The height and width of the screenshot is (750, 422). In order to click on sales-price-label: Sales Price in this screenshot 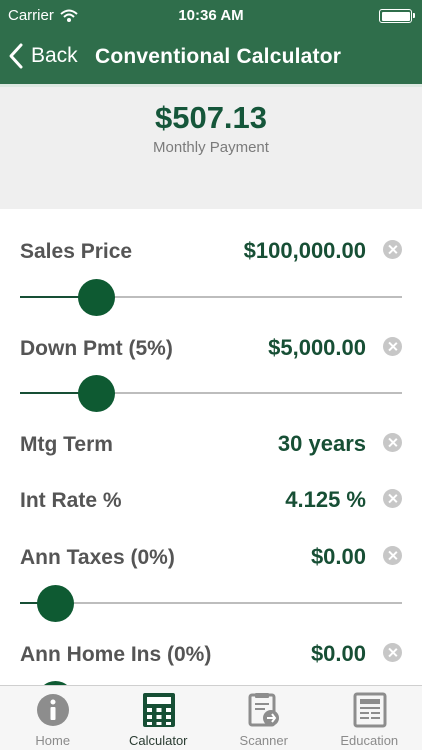, I will do `click(76, 251)`.